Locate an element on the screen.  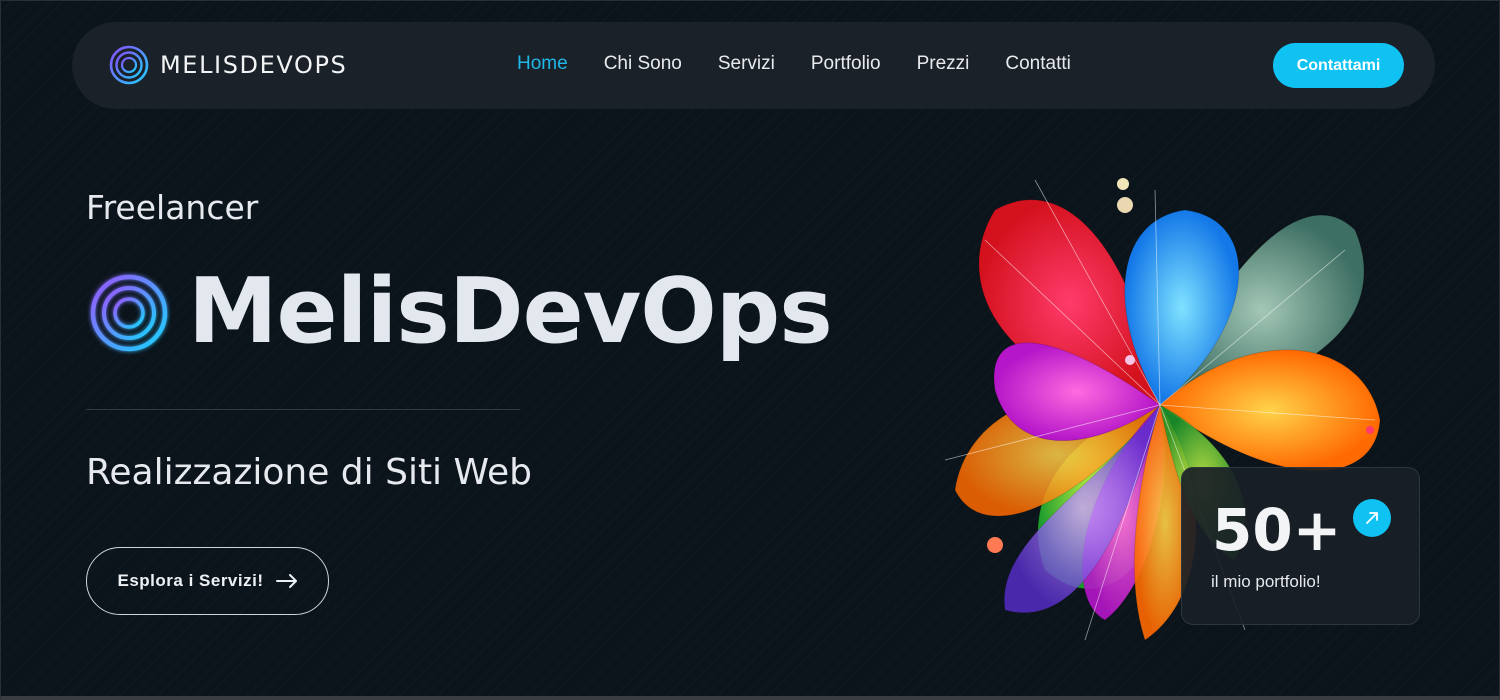
stat-label: il mio portfolio! is located at coordinates (1266, 581).